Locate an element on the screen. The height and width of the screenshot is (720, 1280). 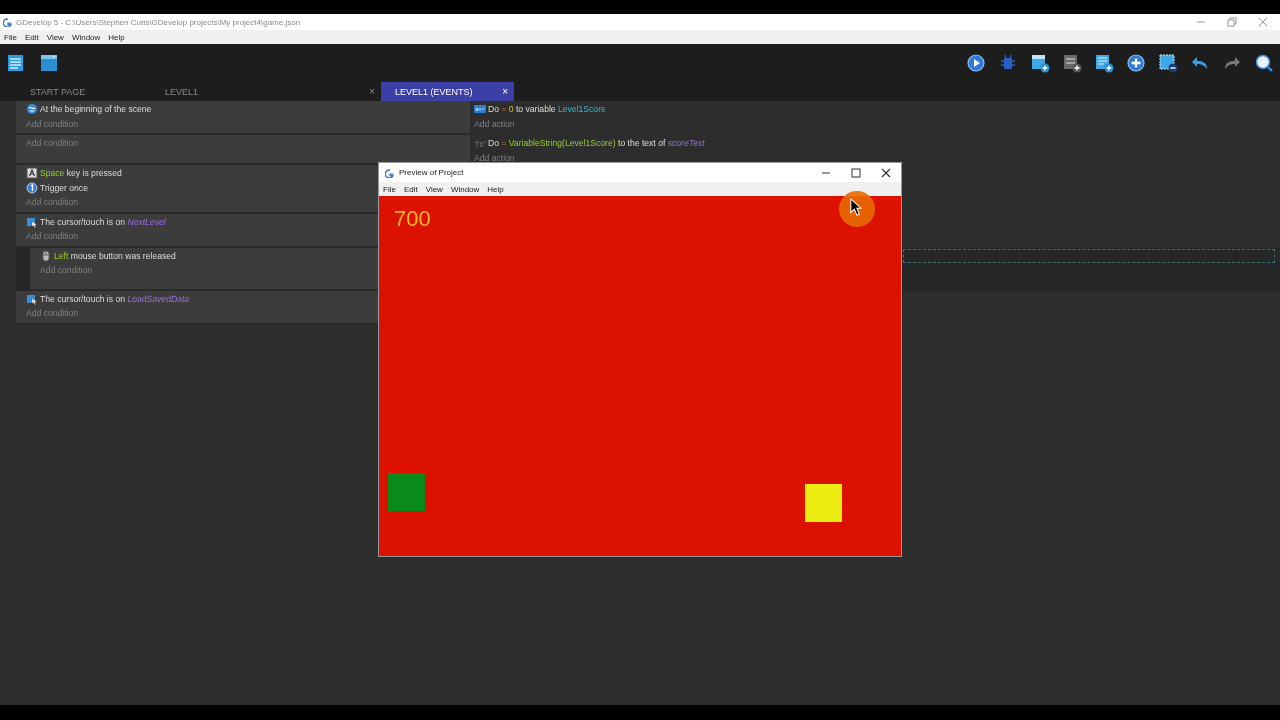
close-icon is located at coordinates (886, 172).